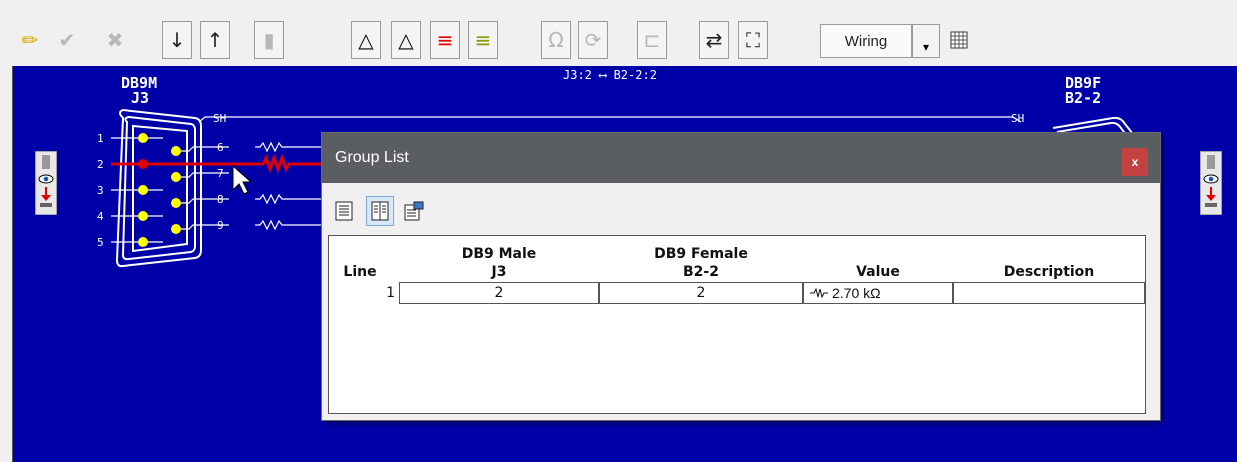  Describe the element at coordinates (499, 293) in the screenshot. I see `row-male-cell: 2` at that location.